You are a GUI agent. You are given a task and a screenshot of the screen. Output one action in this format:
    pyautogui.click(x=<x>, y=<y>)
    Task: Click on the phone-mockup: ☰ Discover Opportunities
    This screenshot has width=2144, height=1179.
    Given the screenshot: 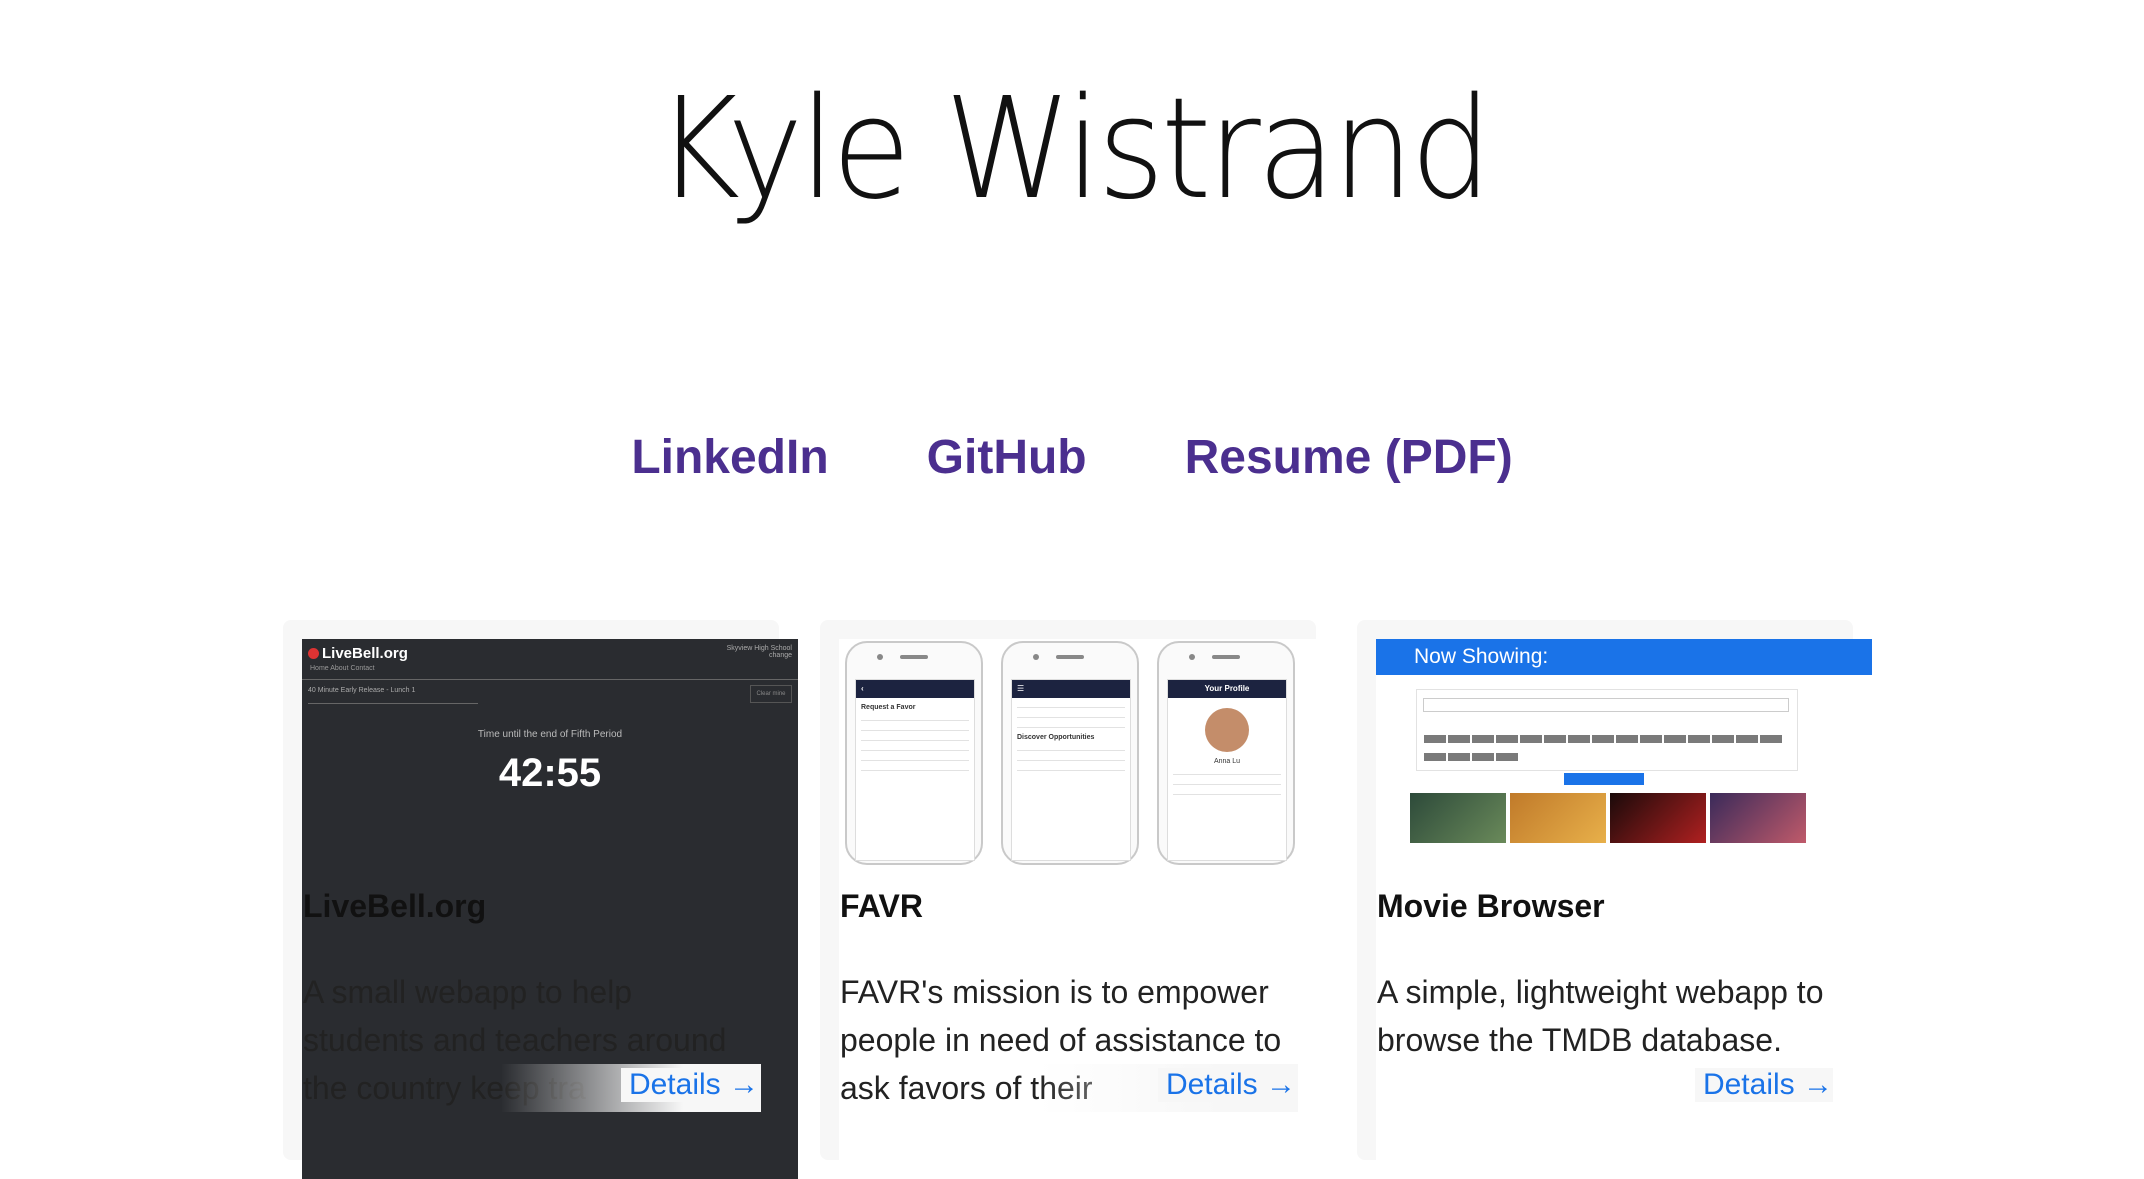 What is the action you would take?
    pyautogui.click(x=1070, y=753)
    